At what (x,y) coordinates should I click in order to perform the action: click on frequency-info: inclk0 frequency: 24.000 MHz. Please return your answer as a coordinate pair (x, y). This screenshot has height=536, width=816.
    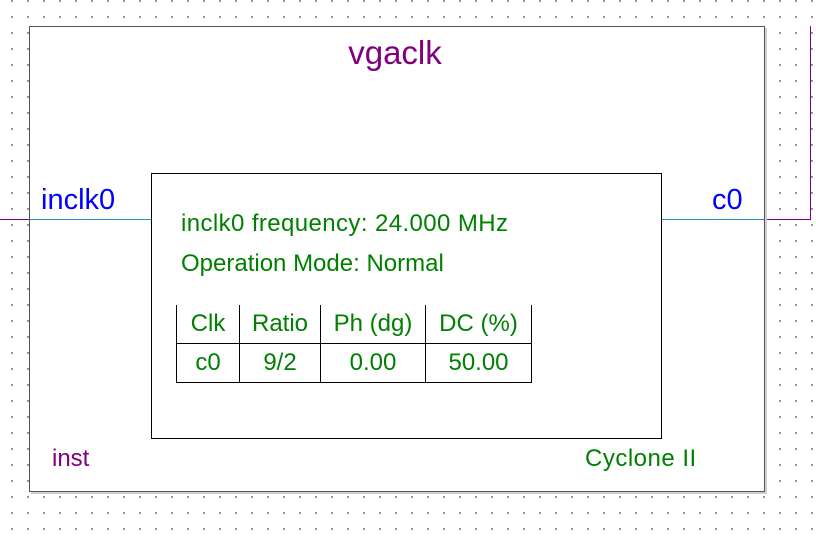
    Looking at the image, I should click on (345, 223).